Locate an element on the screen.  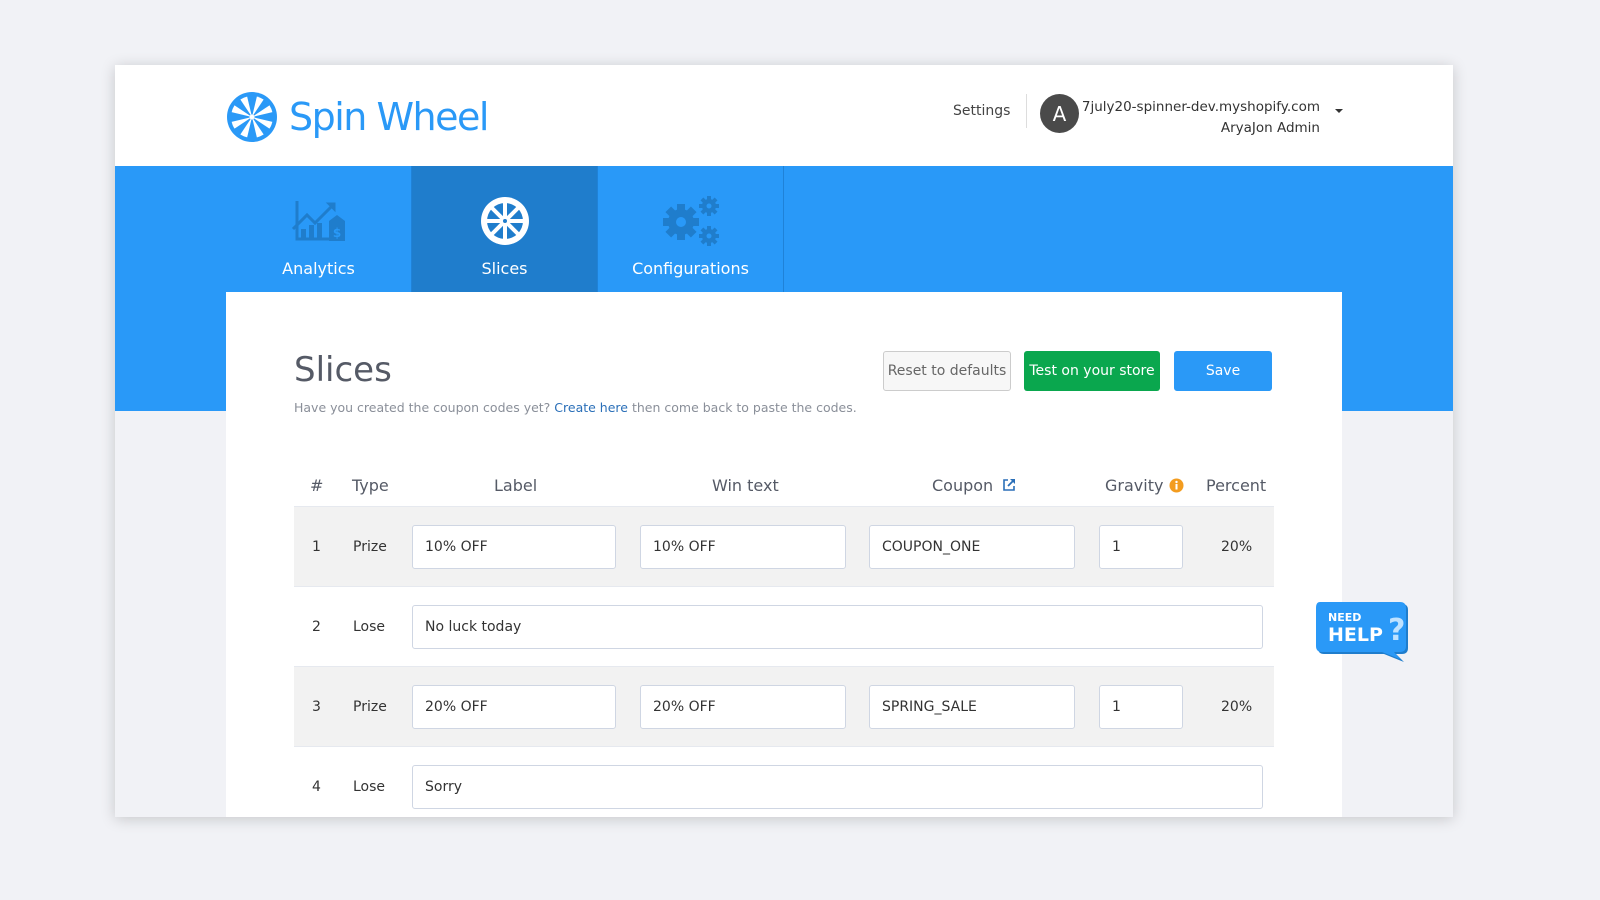
app-name: Spin Wheel is located at coordinates (389, 117).